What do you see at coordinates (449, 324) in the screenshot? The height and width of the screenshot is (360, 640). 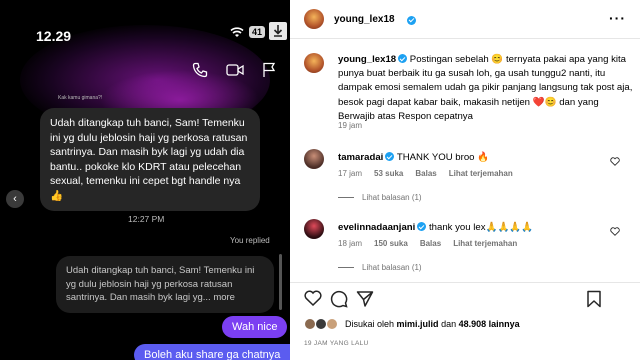 I see `liked-by-and: dan` at bounding box center [449, 324].